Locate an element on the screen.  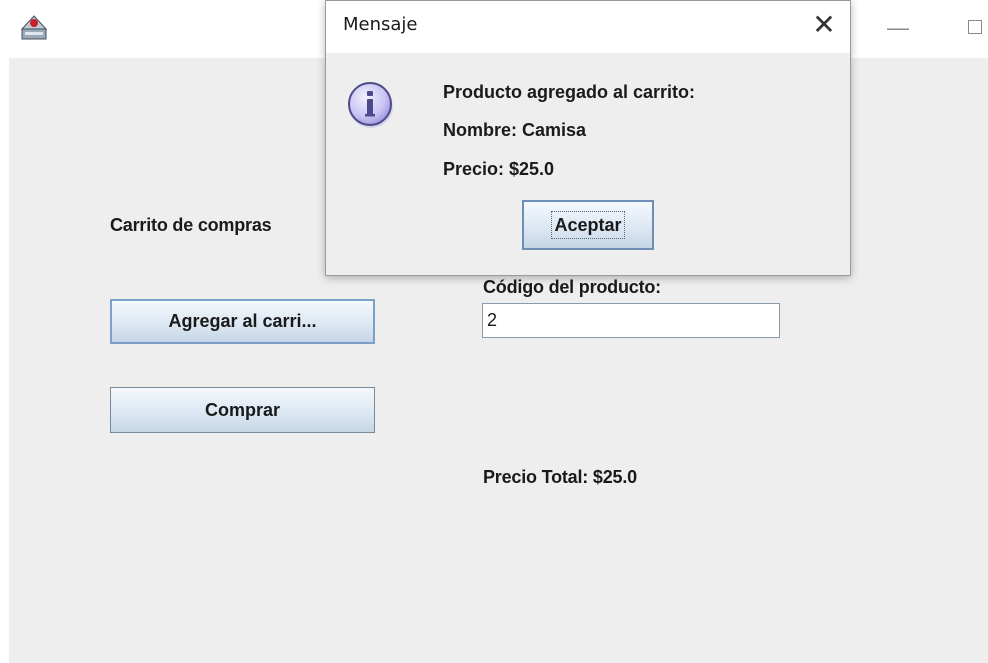
buy-button: Comprar is located at coordinates (242, 410).